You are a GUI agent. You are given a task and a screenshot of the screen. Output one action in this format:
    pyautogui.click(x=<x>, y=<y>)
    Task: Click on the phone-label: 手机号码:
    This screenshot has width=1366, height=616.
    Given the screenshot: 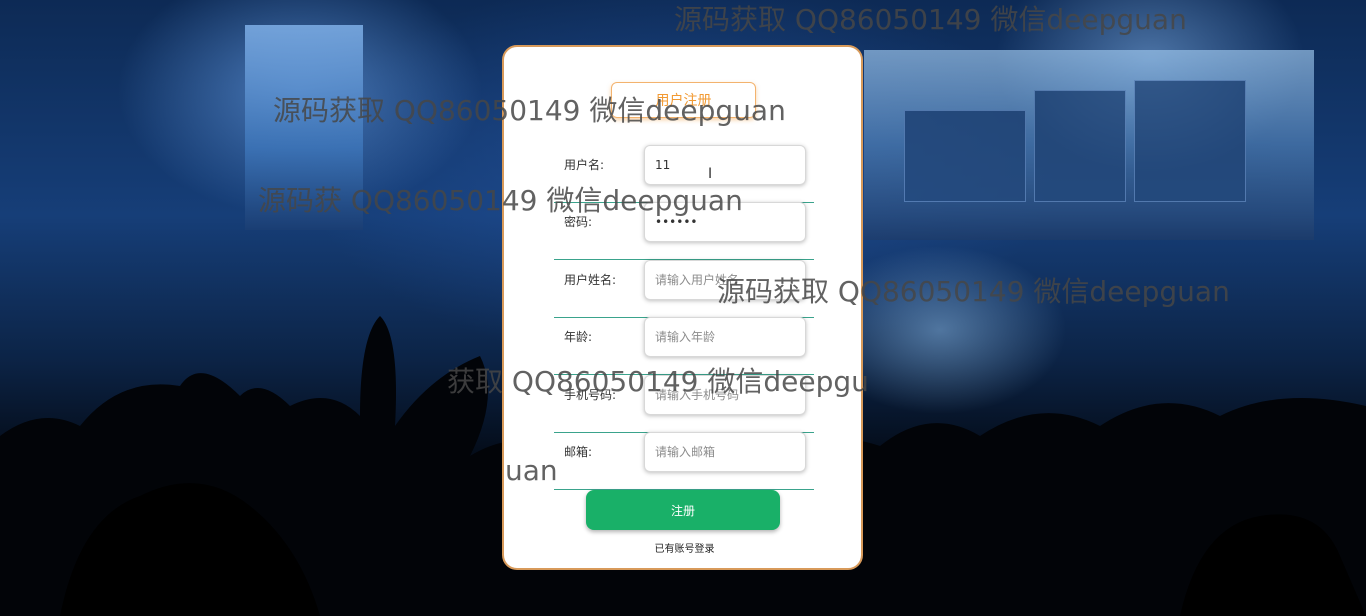 What is the action you would take?
    pyautogui.click(x=590, y=395)
    